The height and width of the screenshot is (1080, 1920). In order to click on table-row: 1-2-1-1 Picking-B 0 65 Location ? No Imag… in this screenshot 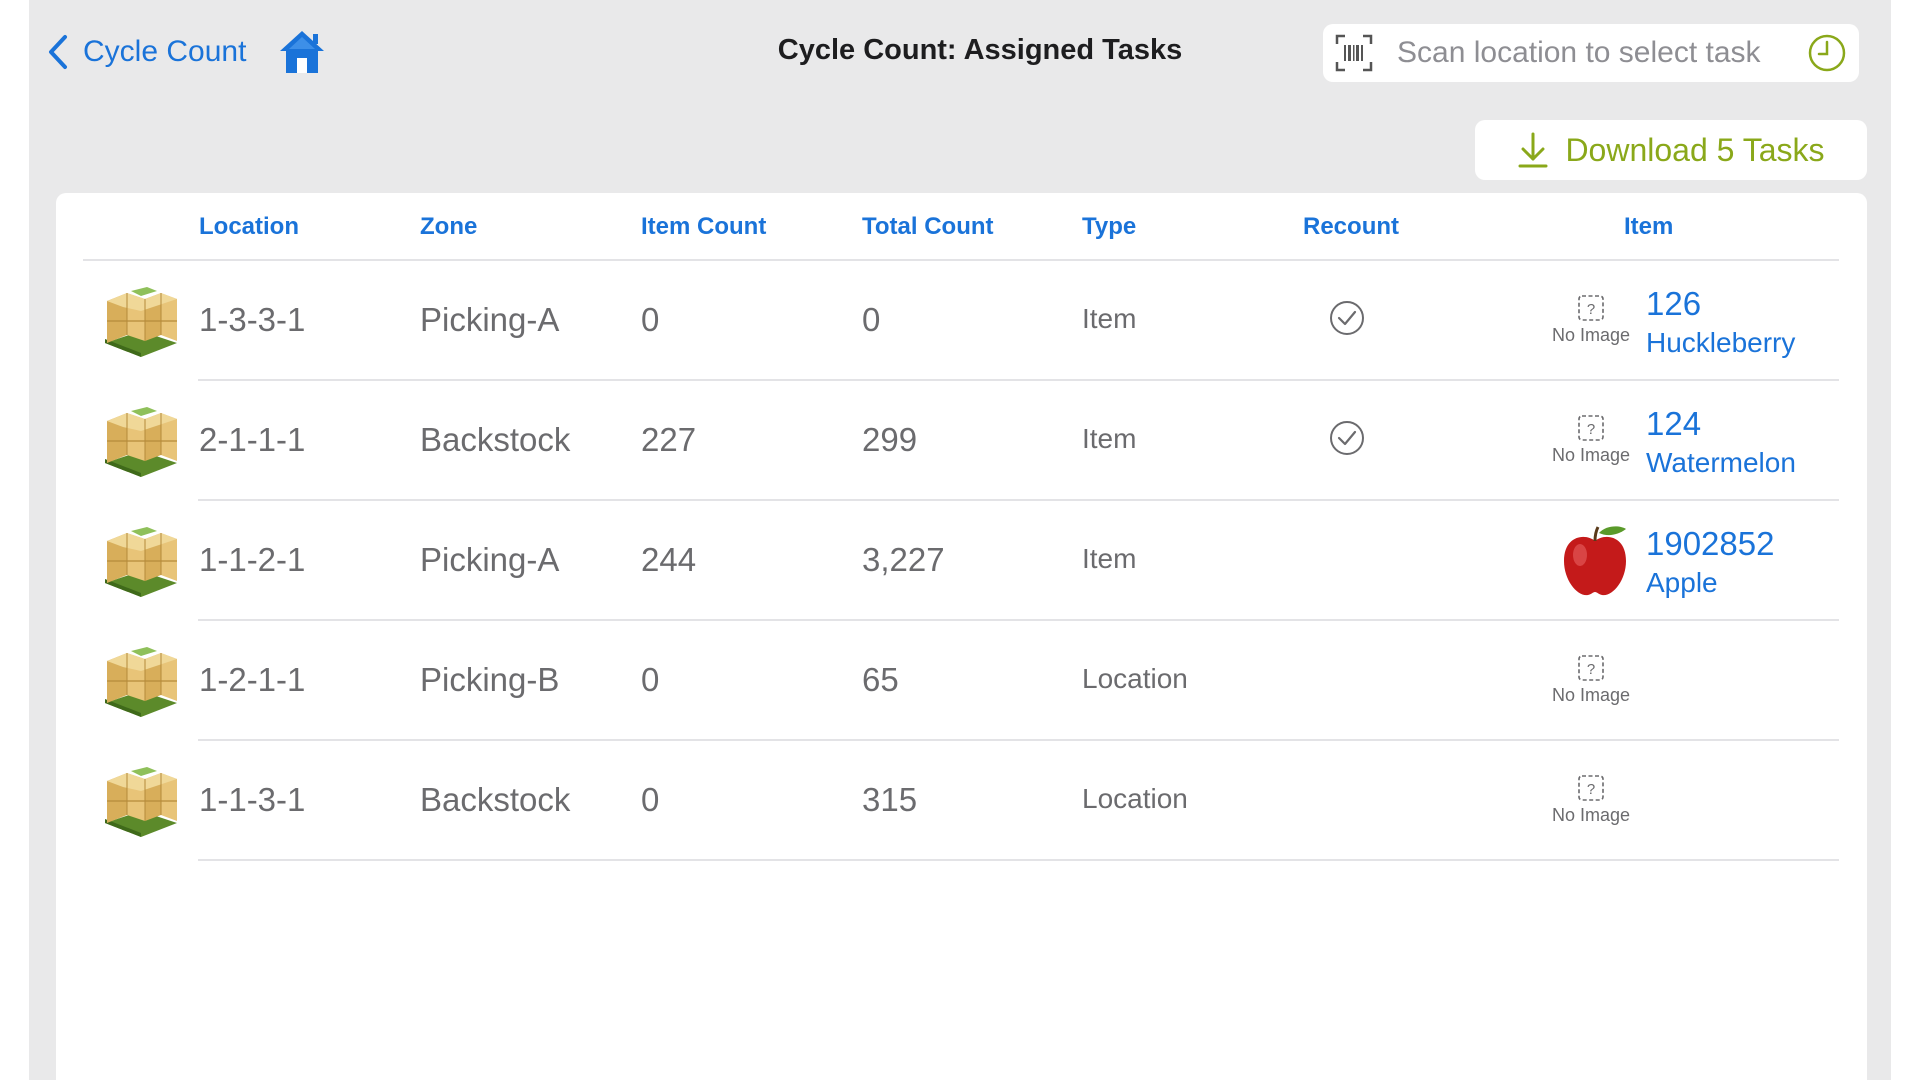, I will do `click(961, 681)`.